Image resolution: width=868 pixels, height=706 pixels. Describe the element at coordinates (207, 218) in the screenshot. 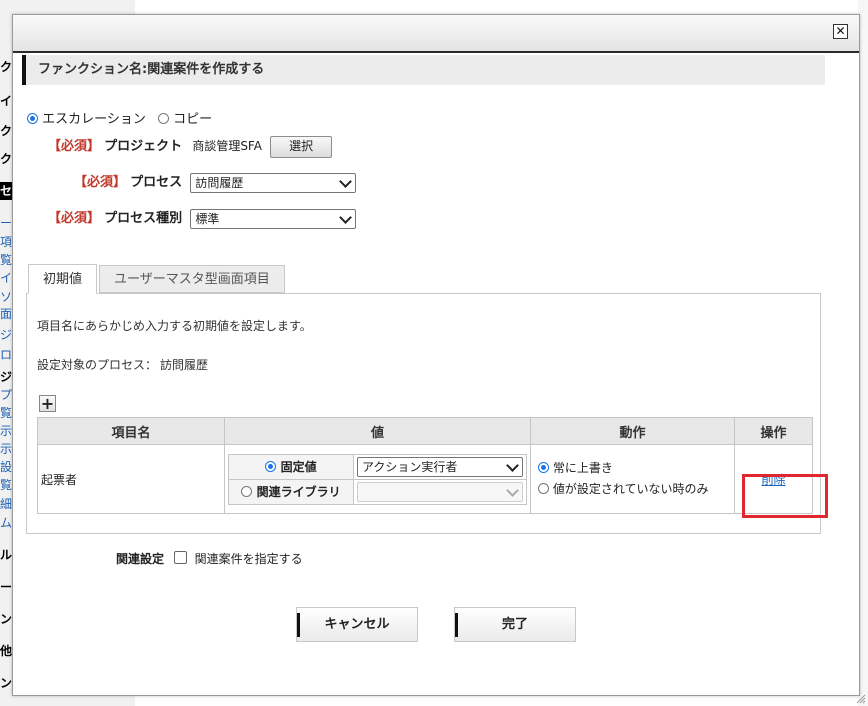

I see `process-type-select-value: 標準` at that location.